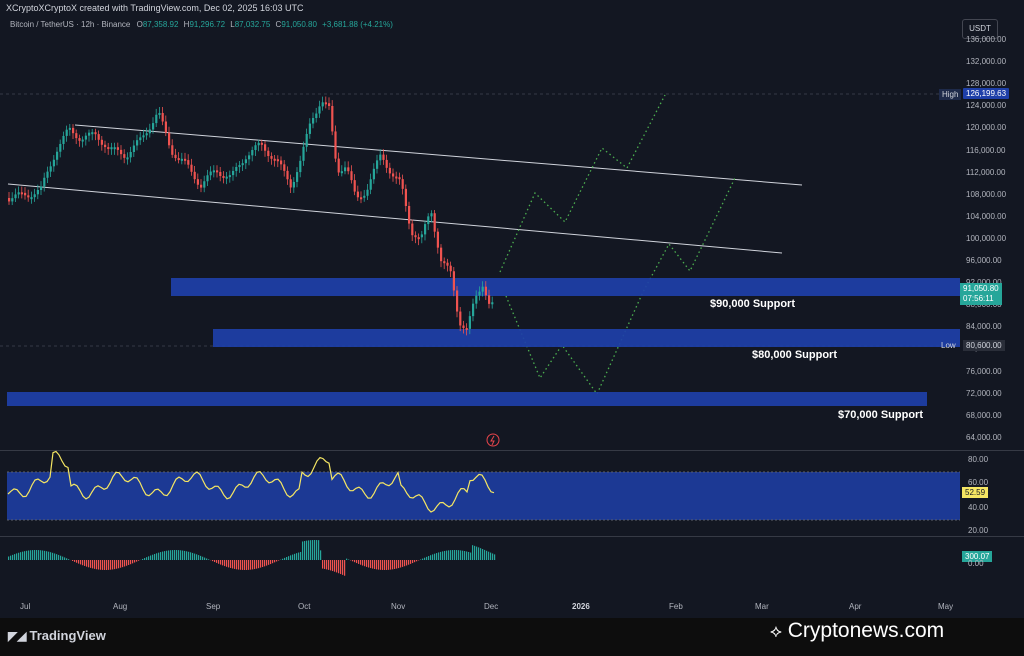 The width and height of the screenshot is (1024, 656). Describe the element at coordinates (984, 345) in the screenshot. I see `low-marker-value: 80,600.00` at that location.